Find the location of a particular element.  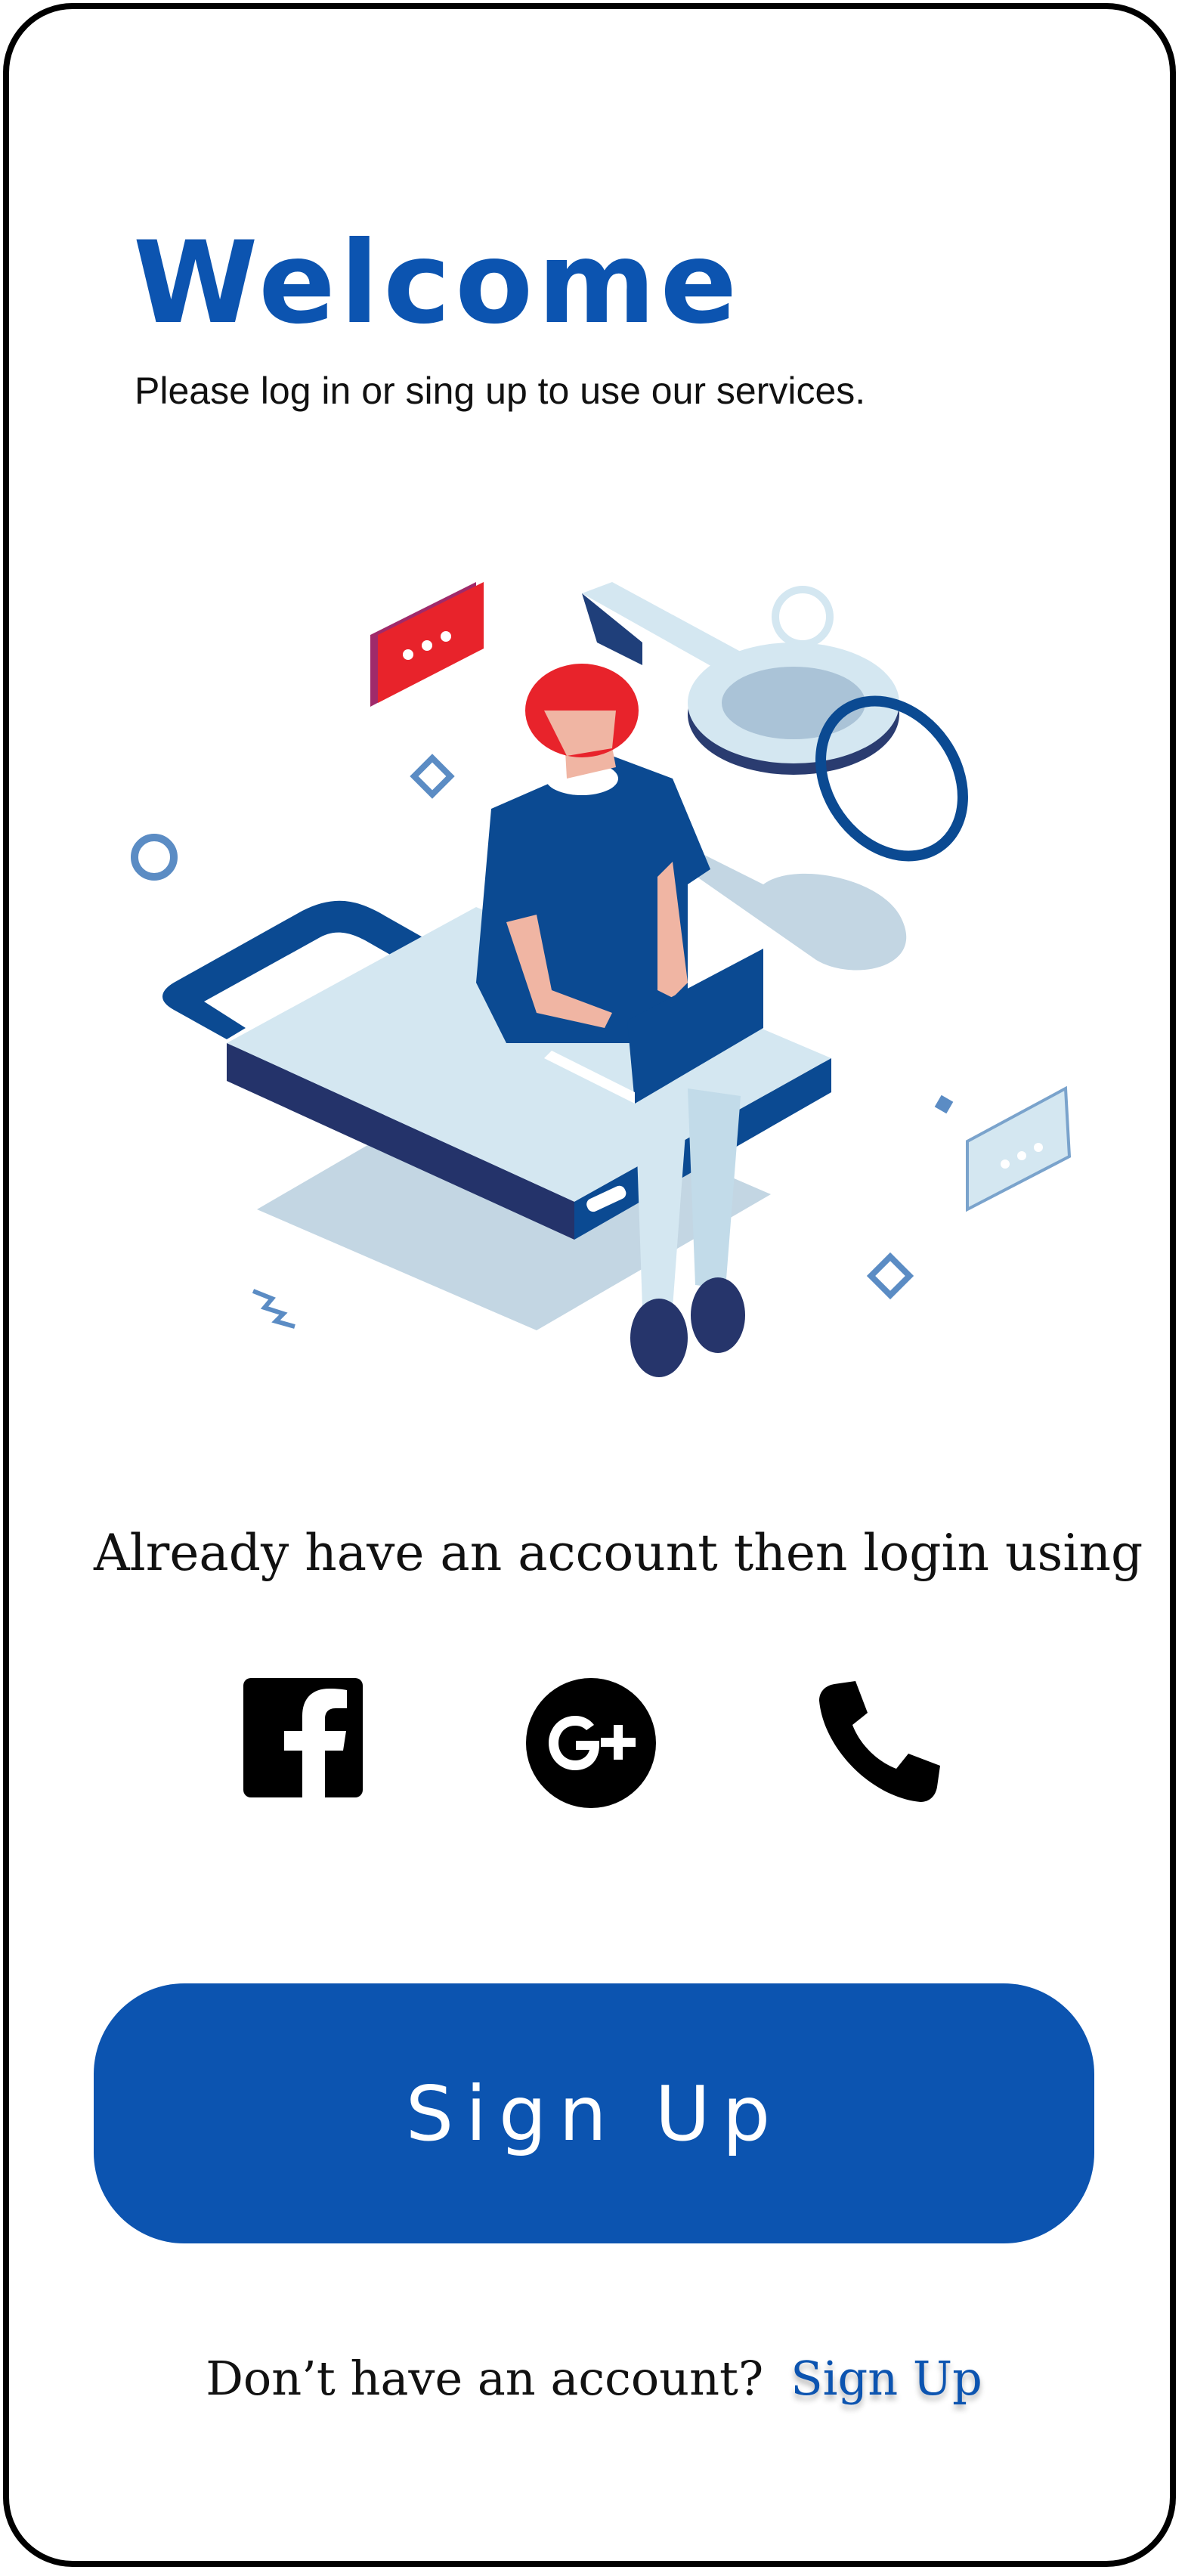

page-title: Welcome is located at coordinates (438, 283).